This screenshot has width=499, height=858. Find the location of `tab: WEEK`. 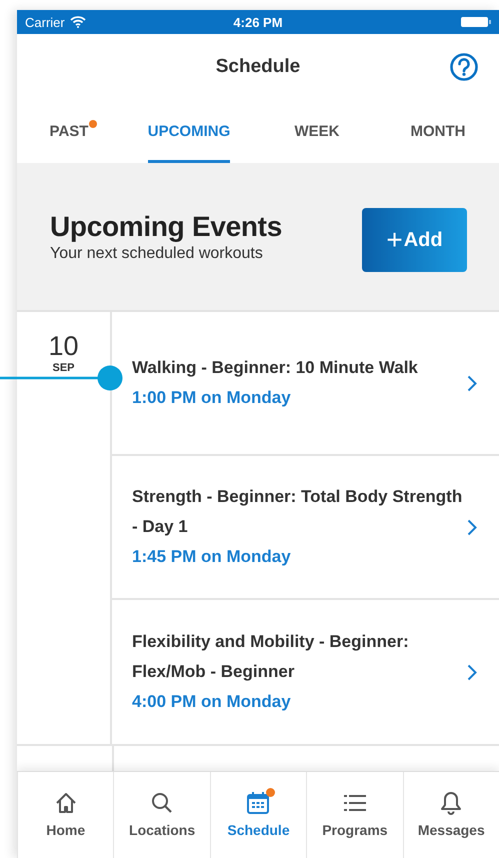

tab: WEEK is located at coordinates (317, 131).